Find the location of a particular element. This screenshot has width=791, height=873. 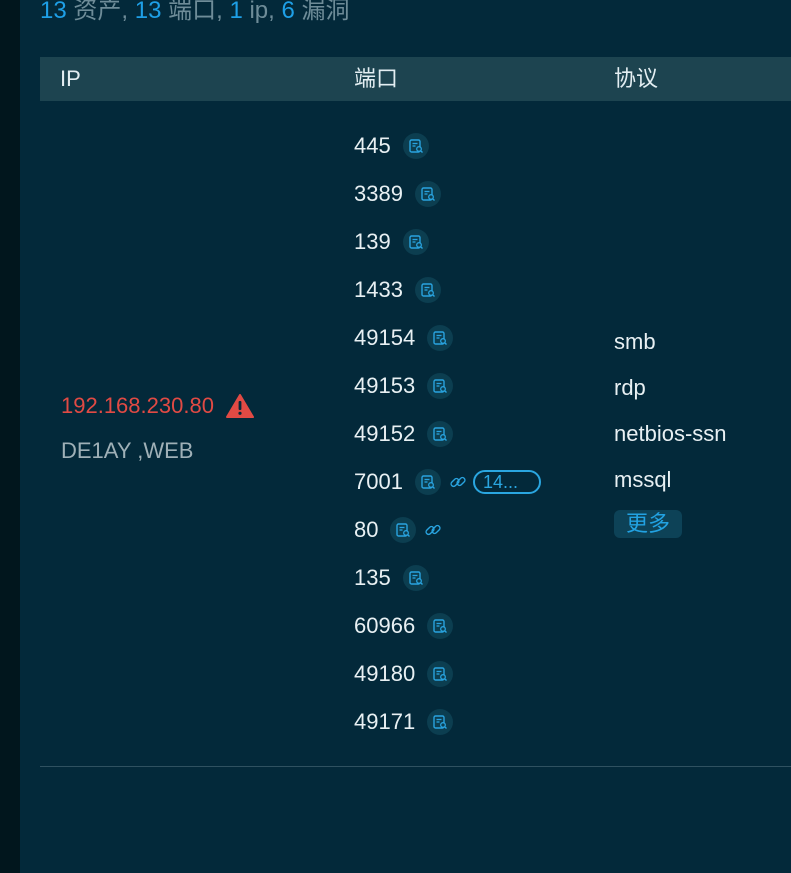

port-row: 80 is located at coordinates (447, 530).